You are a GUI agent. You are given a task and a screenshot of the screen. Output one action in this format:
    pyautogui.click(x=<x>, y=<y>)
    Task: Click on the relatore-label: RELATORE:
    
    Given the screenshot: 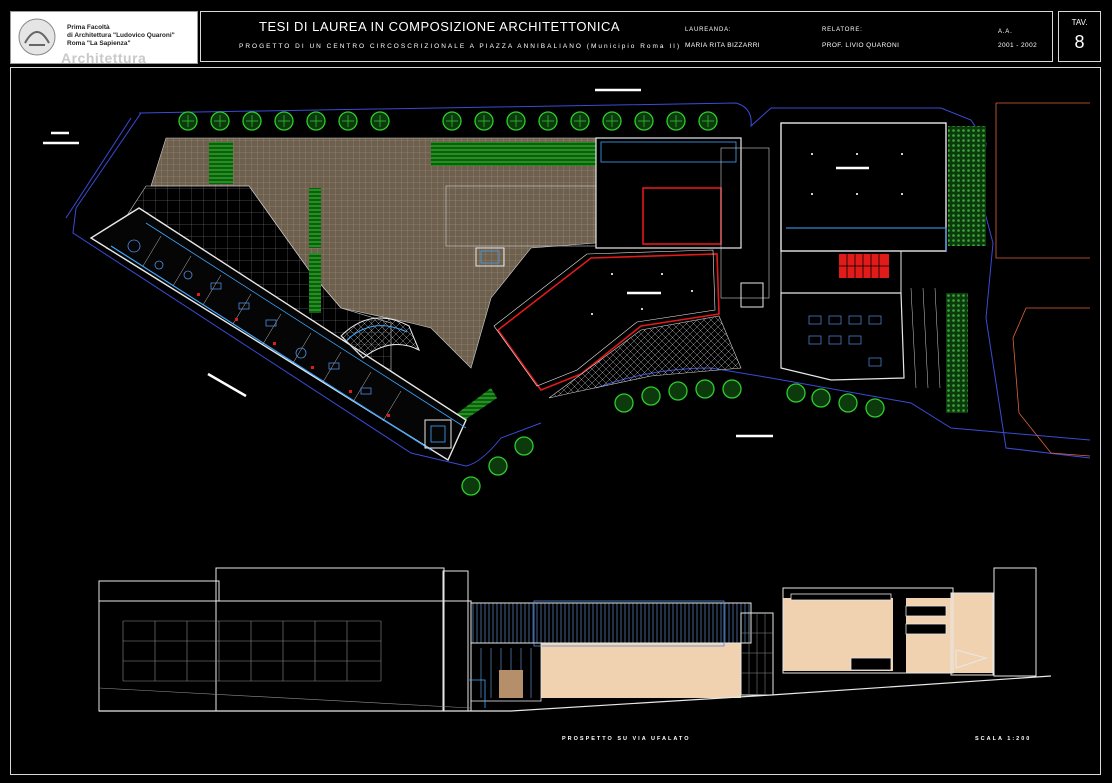 What is the action you would take?
    pyautogui.click(x=842, y=30)
    